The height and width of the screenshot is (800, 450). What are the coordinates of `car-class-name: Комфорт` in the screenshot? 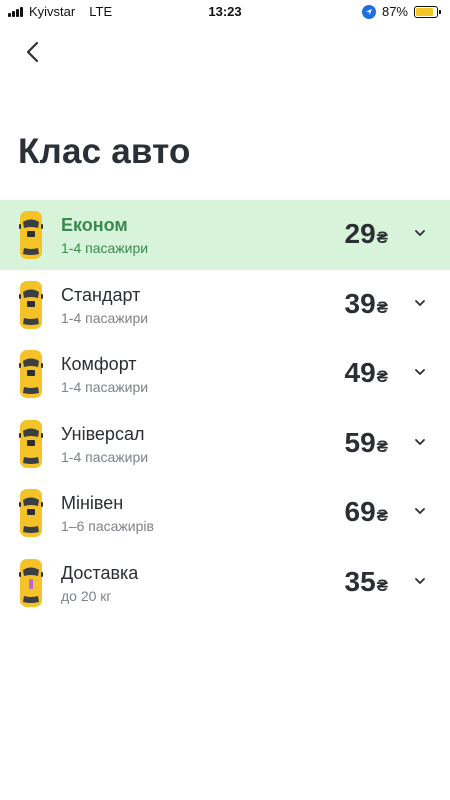 It's located at (99, 364).